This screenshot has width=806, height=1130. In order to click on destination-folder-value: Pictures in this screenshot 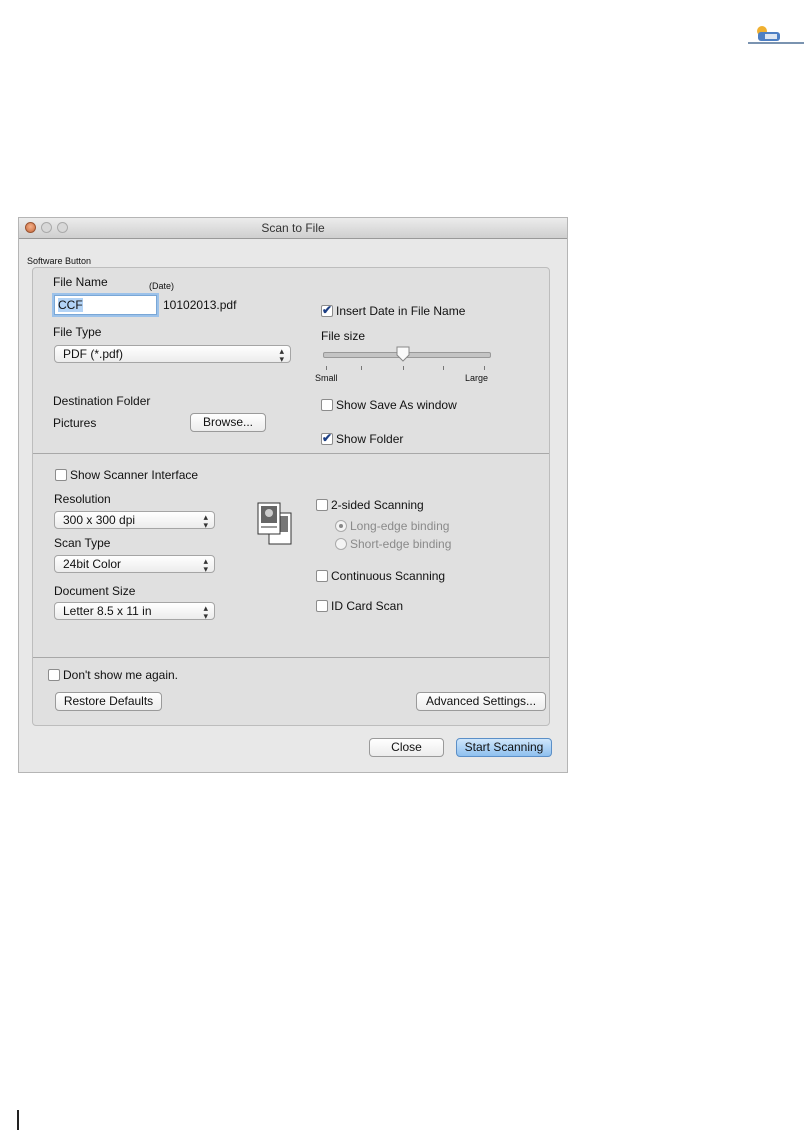, I will do `click(75, 423)`.